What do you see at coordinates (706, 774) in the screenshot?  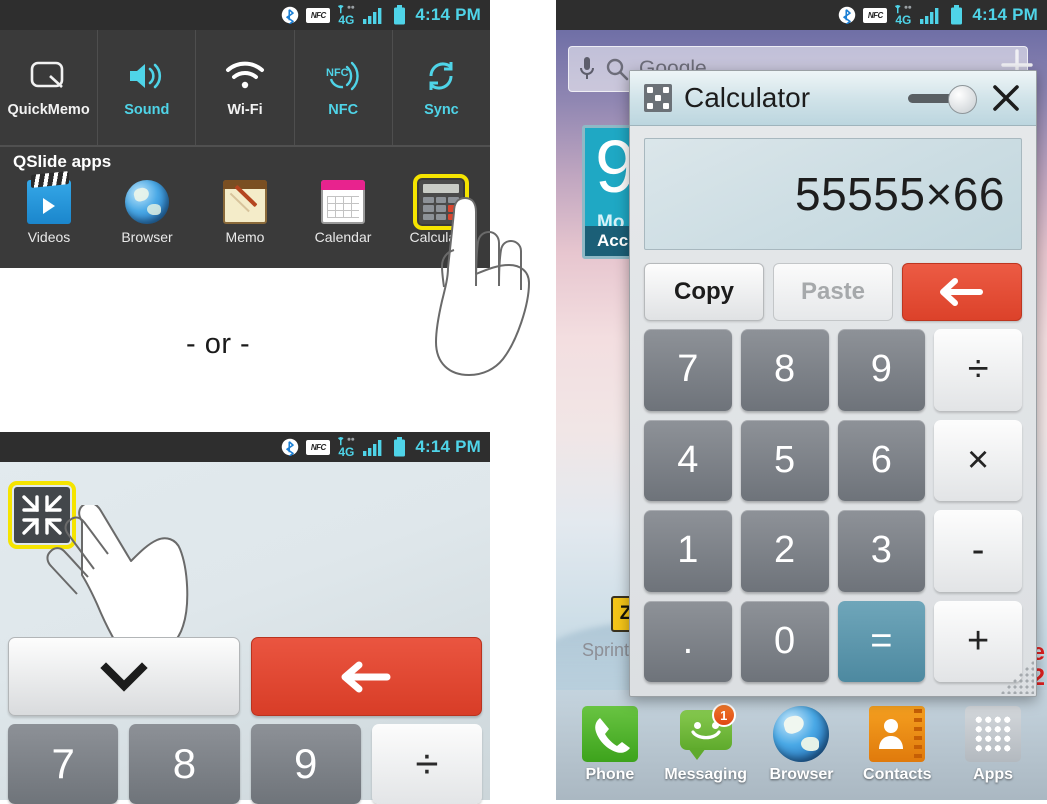 I see `dock-label: Messaging` at bounding box center [706, 774].